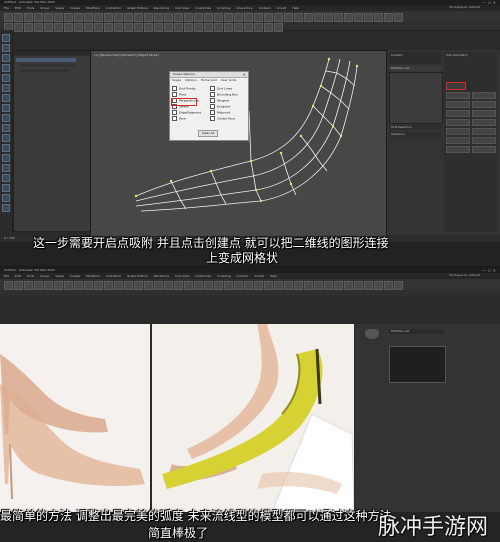 This screenshot has height=542, width=500. I want to click on menu-item: Content, so click(265, 8).